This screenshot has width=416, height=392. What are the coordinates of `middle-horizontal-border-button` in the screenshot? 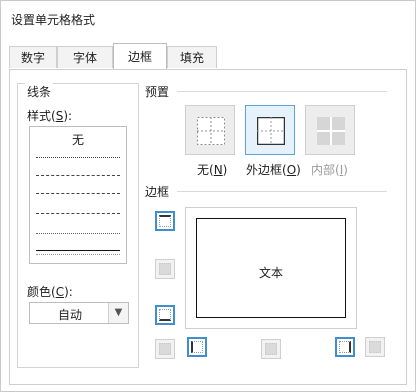 It's located at (165, 269).